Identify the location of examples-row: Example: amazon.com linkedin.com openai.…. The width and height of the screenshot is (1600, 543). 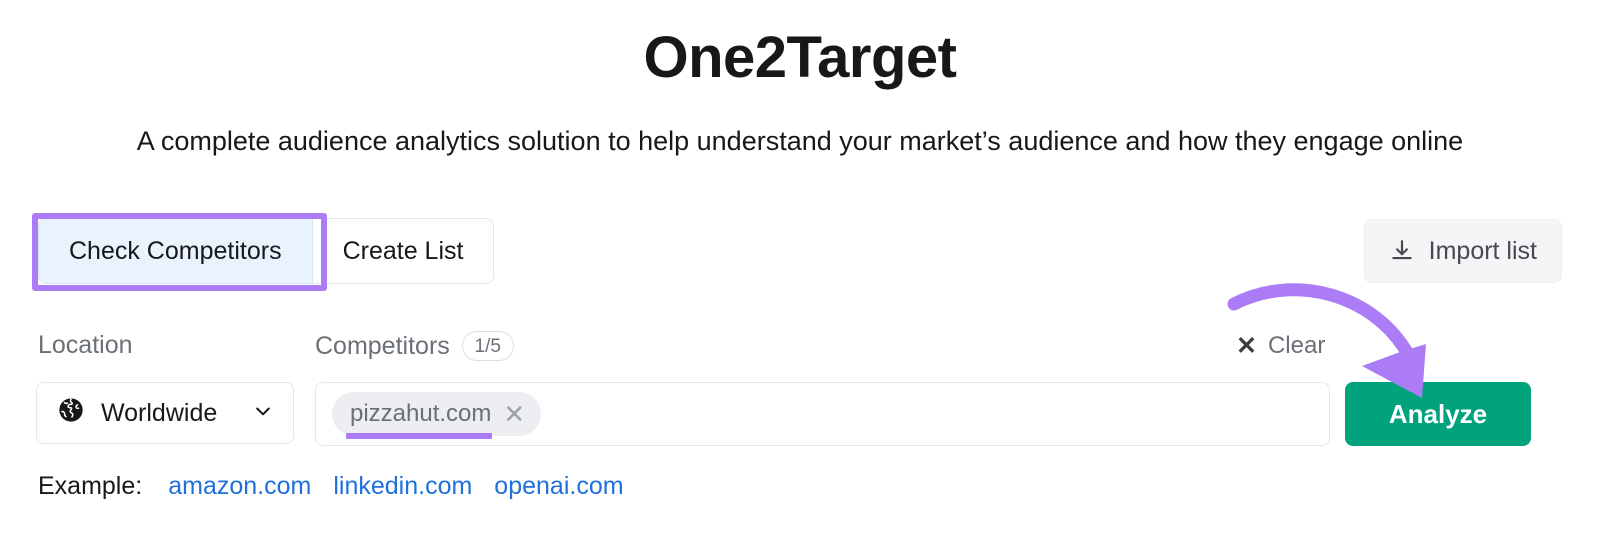
(331, 486).